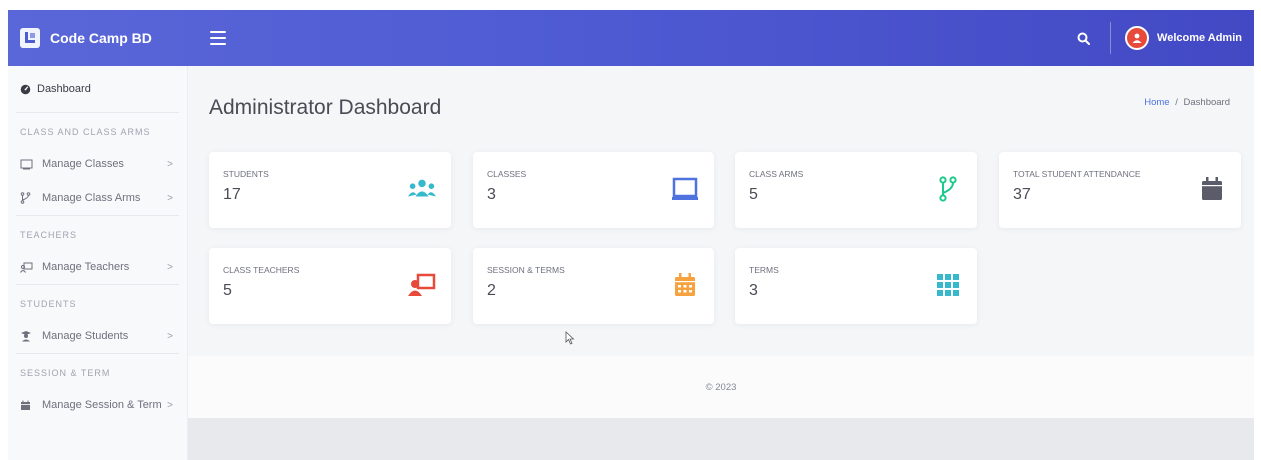 This screenshot has width=1261, height=460. I want to click on sidebar-item-manage-classes: Manage Classes >, so click(97, 164).